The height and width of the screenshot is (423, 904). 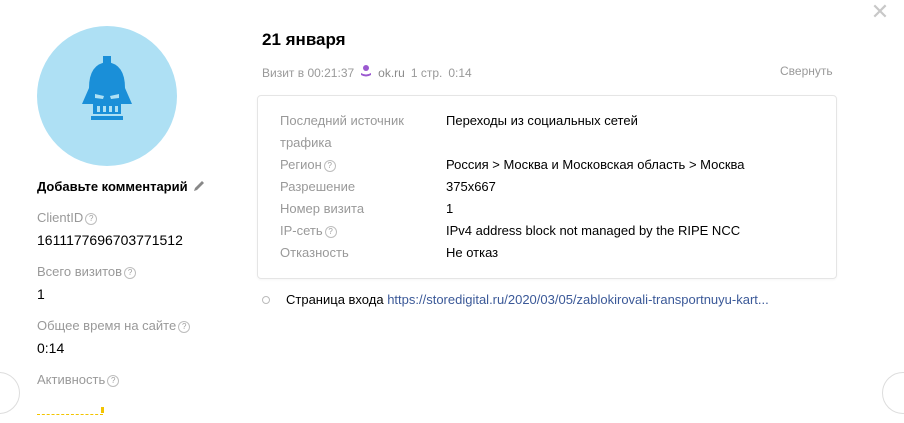 I want to click on next-visitor-button, so click(x=893, y=393).